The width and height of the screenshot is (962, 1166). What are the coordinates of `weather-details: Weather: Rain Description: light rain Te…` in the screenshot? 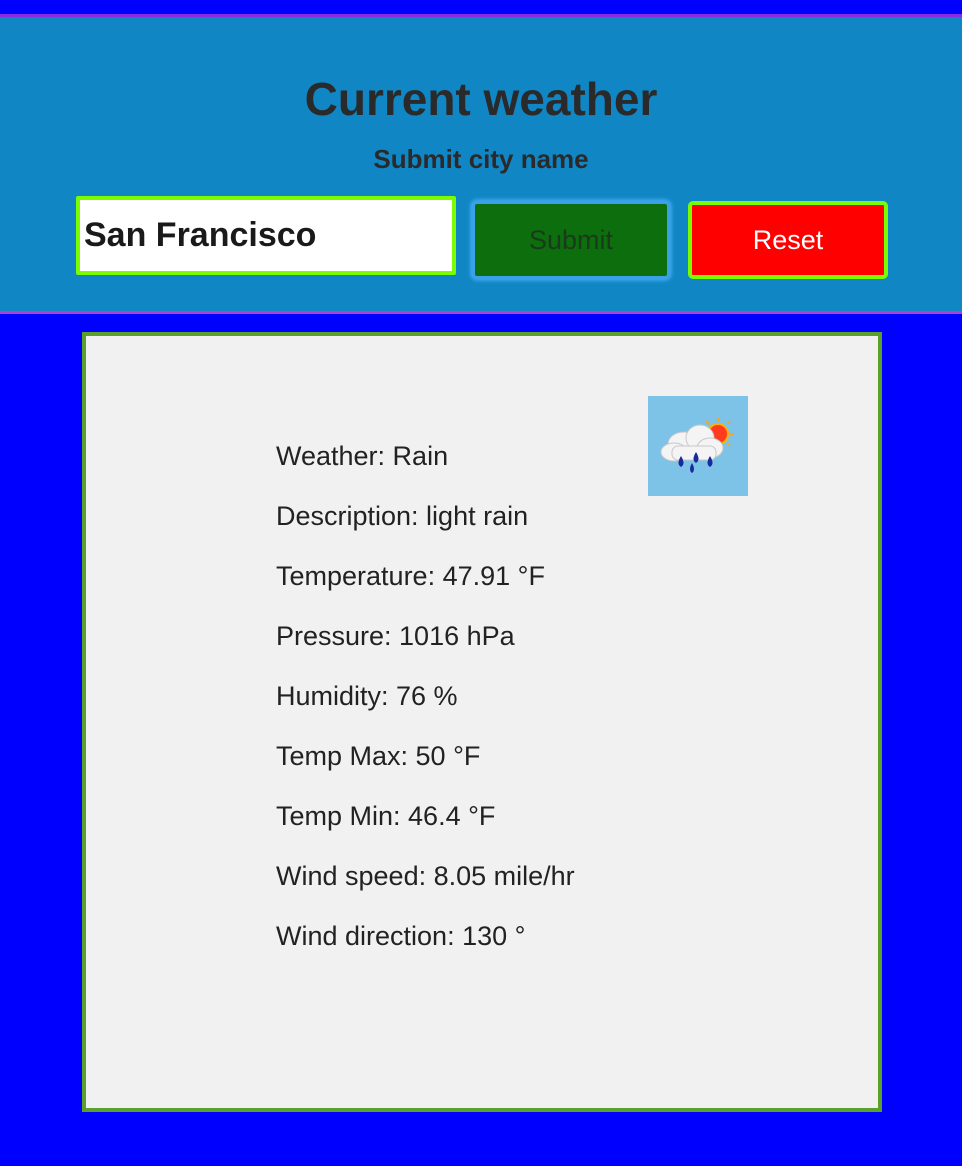 It's located at (425, 711).